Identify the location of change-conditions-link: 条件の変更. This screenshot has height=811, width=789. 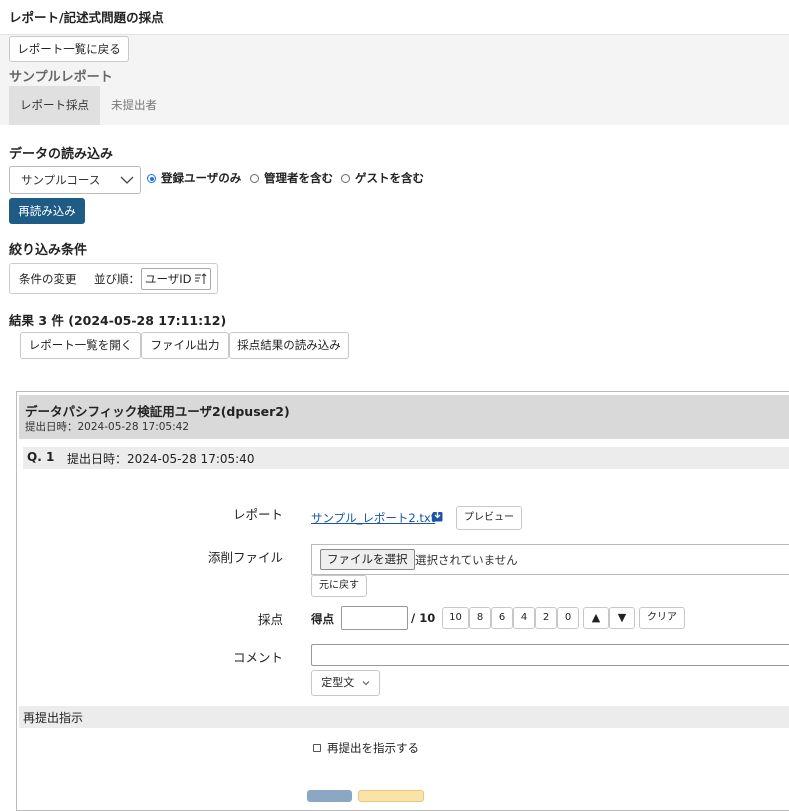
(48, 279).